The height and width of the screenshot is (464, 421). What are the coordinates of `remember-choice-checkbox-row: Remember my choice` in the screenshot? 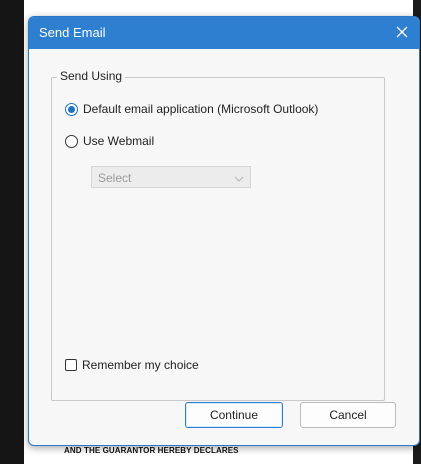 It's located at (132, 365).